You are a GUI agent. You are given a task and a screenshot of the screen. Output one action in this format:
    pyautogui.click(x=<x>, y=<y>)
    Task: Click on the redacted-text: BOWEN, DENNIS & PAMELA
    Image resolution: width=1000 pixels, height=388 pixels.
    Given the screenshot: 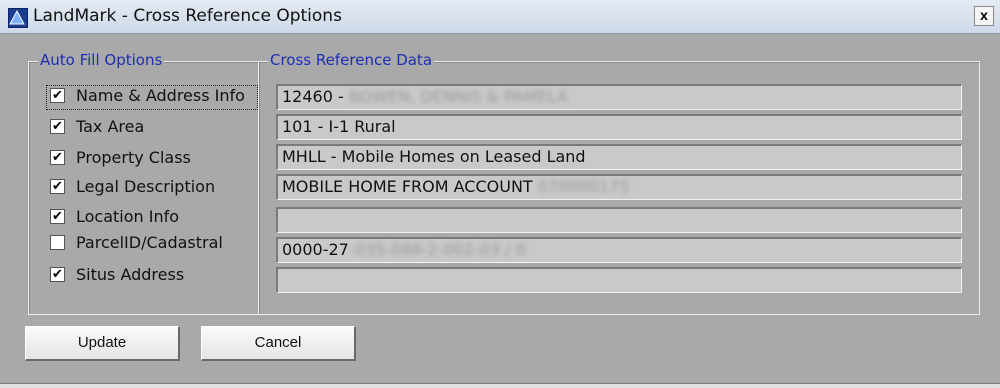 What is the action you would take?
    pyautogui.click(x=458, y=96)
    